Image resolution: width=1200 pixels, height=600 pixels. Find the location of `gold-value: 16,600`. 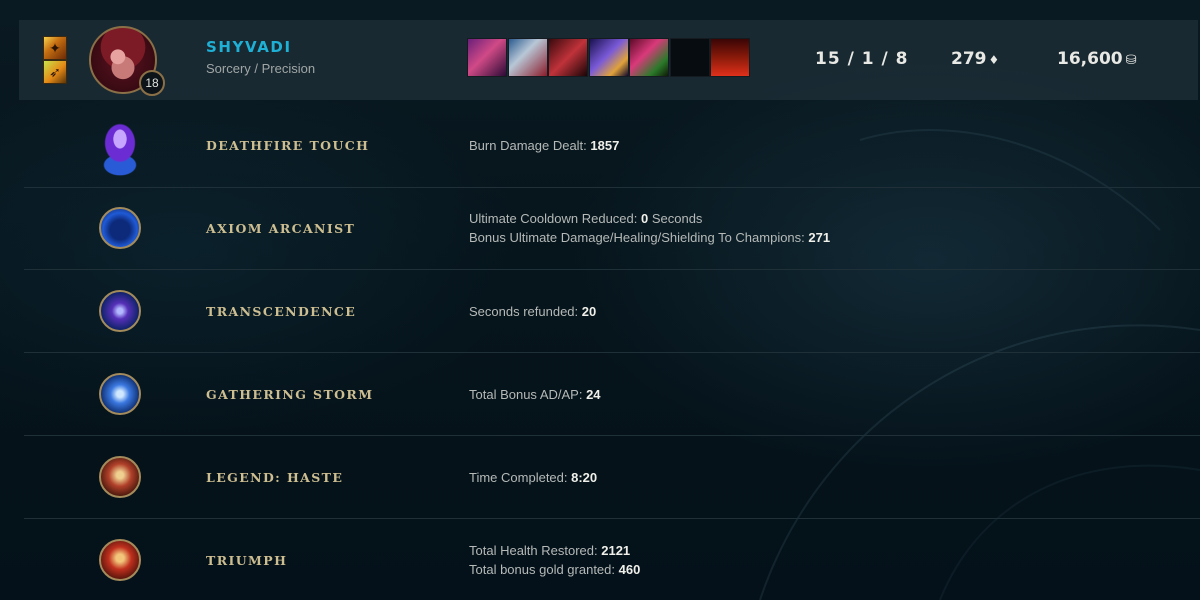

gold-value: 16,600 is located at coordinates (1090, 59).